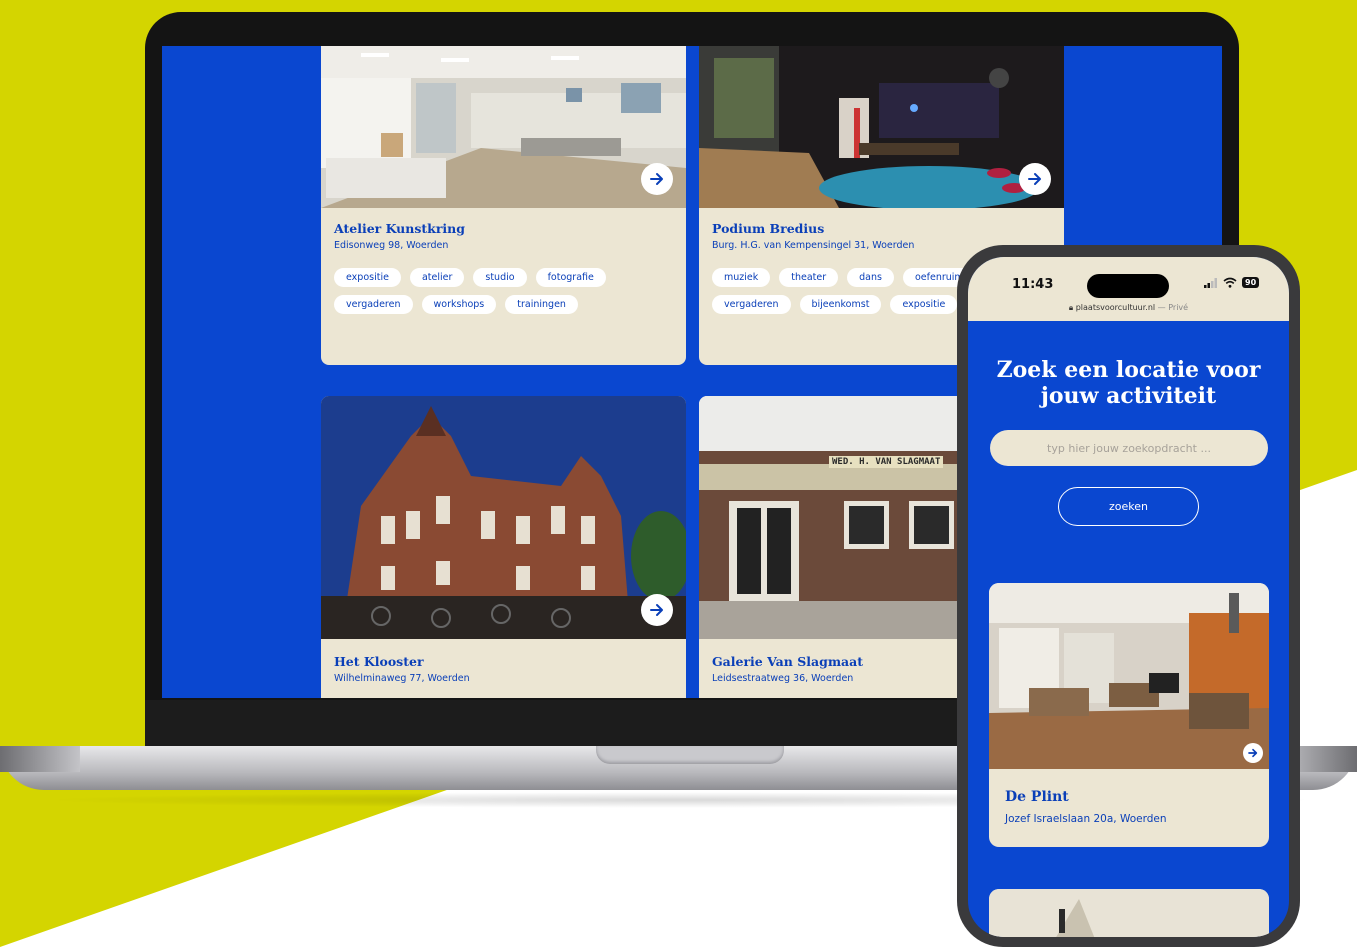 The image size is (1357, 947). What do you see at coordinates (1173, 307) in the screenshot?
I see `private-mode-label: — Privé` at bounding box center [1173, 307].